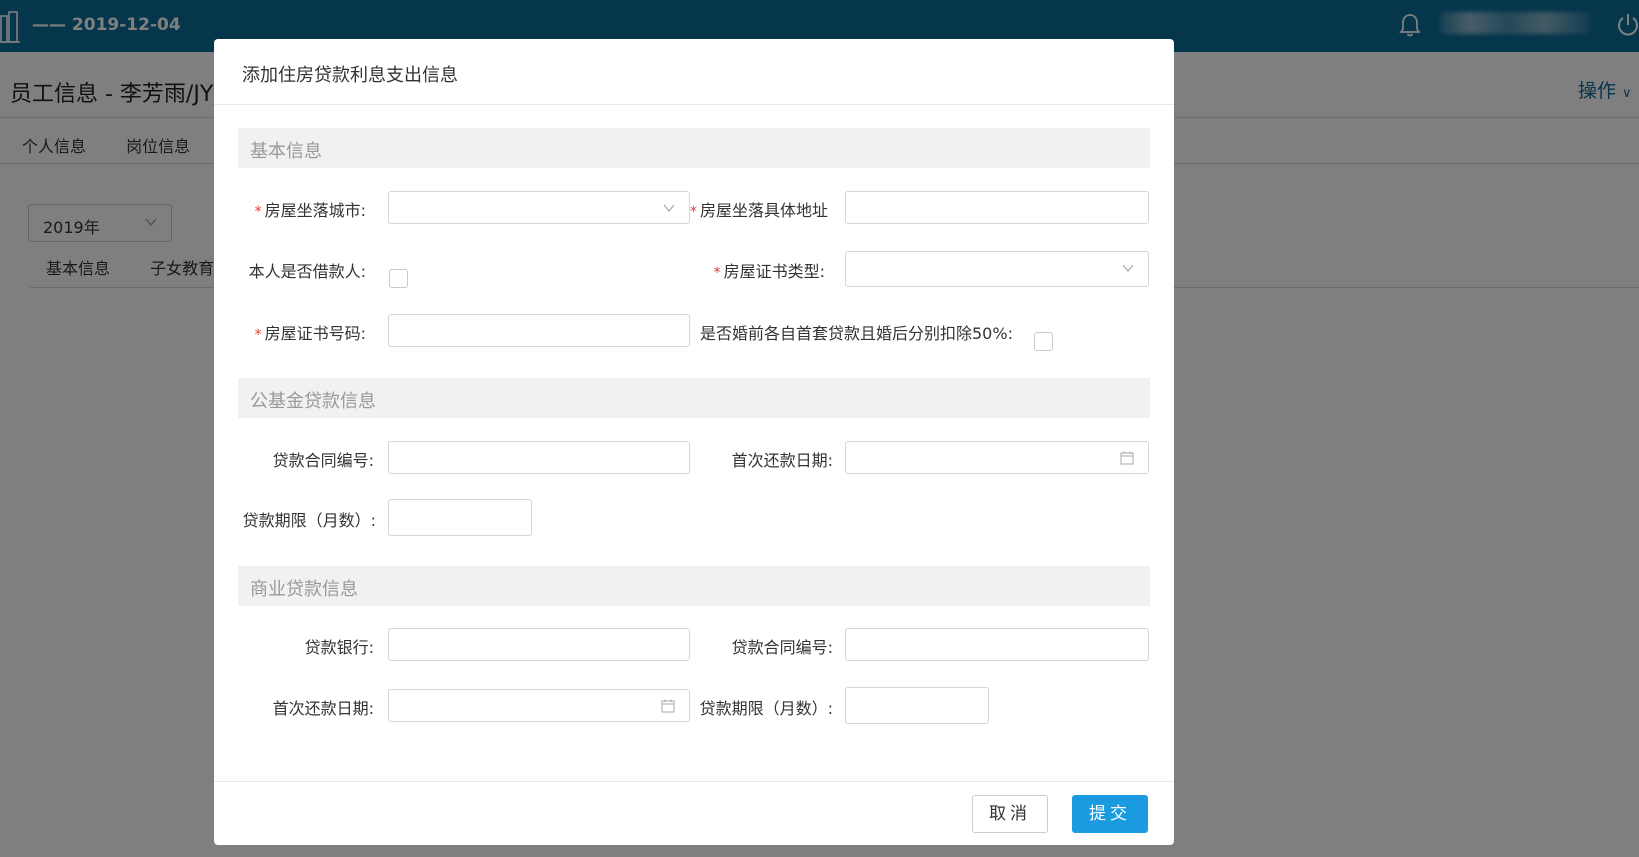 This screenshot has height=857, width=1639. I want to click on com-contract-label: 贷款合同编号:, so click(782, 647).